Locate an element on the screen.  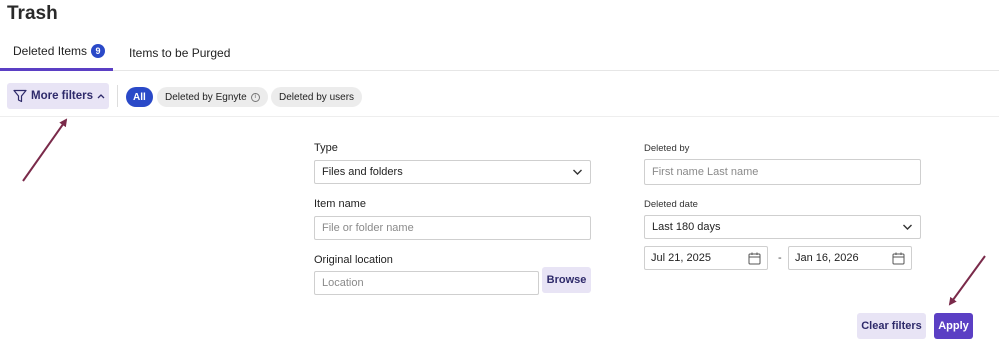
tab-items-to-be-purged-label: Items to be Purged is located at coordinates (180, 52).